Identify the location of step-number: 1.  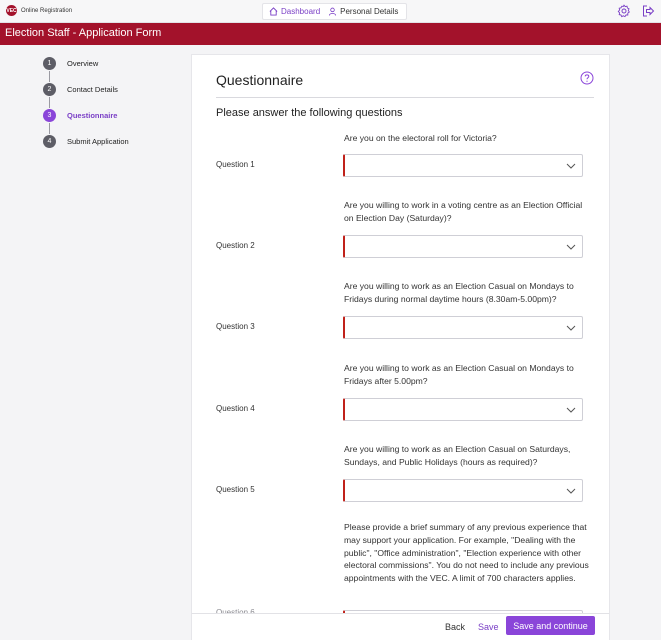
(49, 63).